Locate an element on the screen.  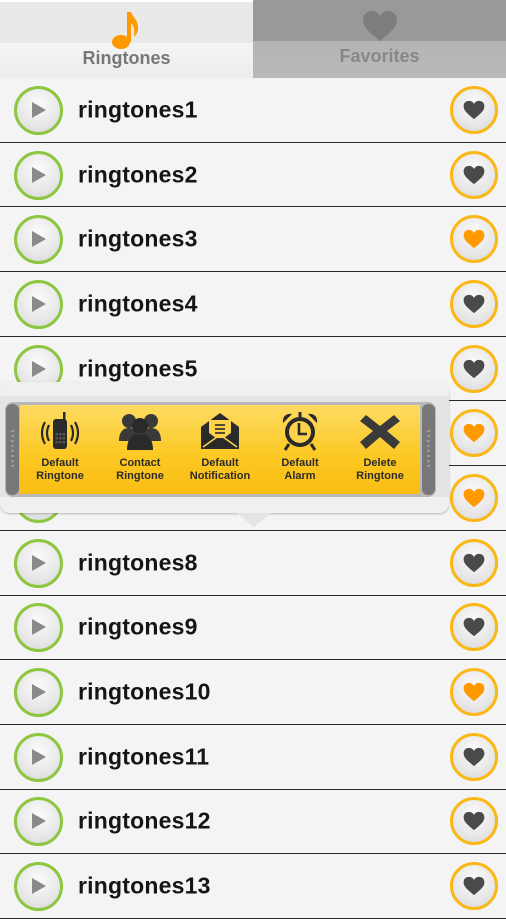
contacts-group-icon is located at coordinates (140, 431).